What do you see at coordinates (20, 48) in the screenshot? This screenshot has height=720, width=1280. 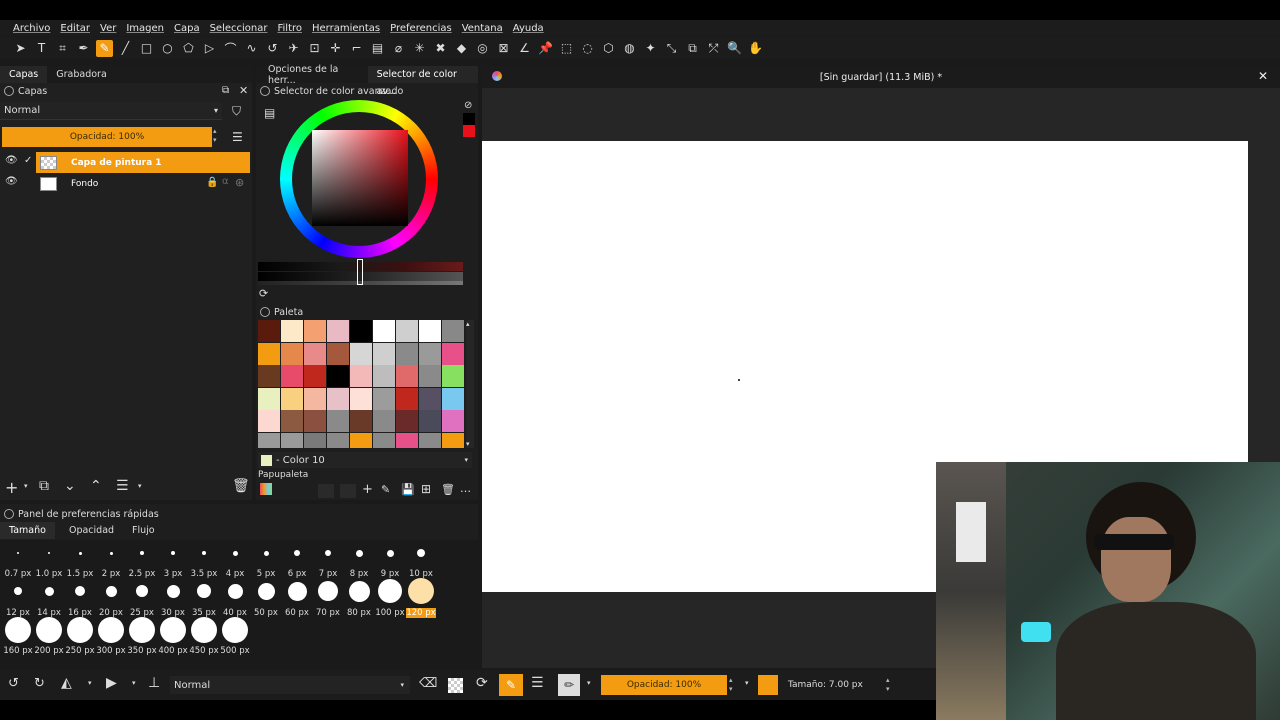 I see `select-shapes-tool-icon: ➤` at bounding box center [20, 48].